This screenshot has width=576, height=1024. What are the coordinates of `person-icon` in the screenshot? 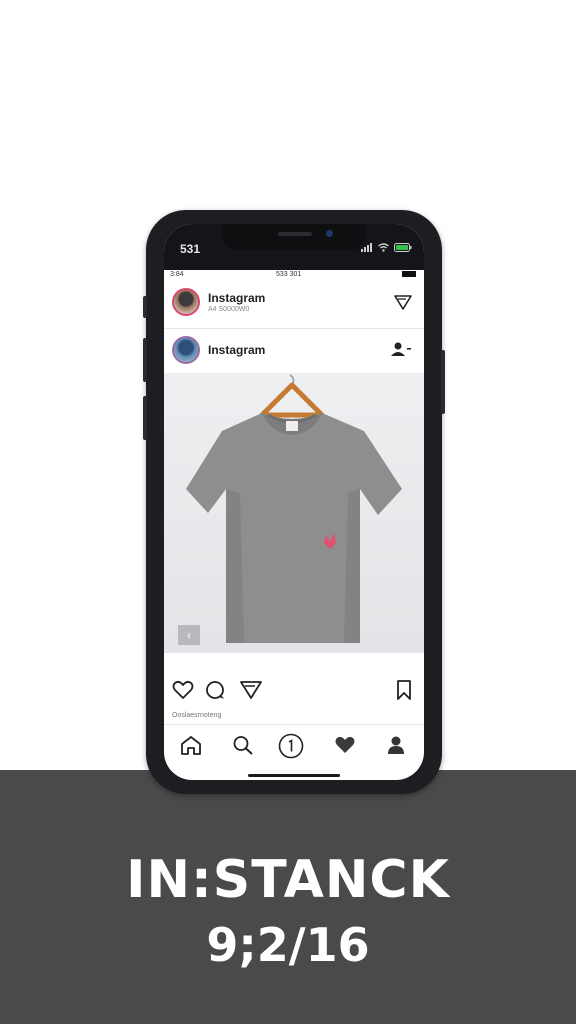 It's located at (401, 351).